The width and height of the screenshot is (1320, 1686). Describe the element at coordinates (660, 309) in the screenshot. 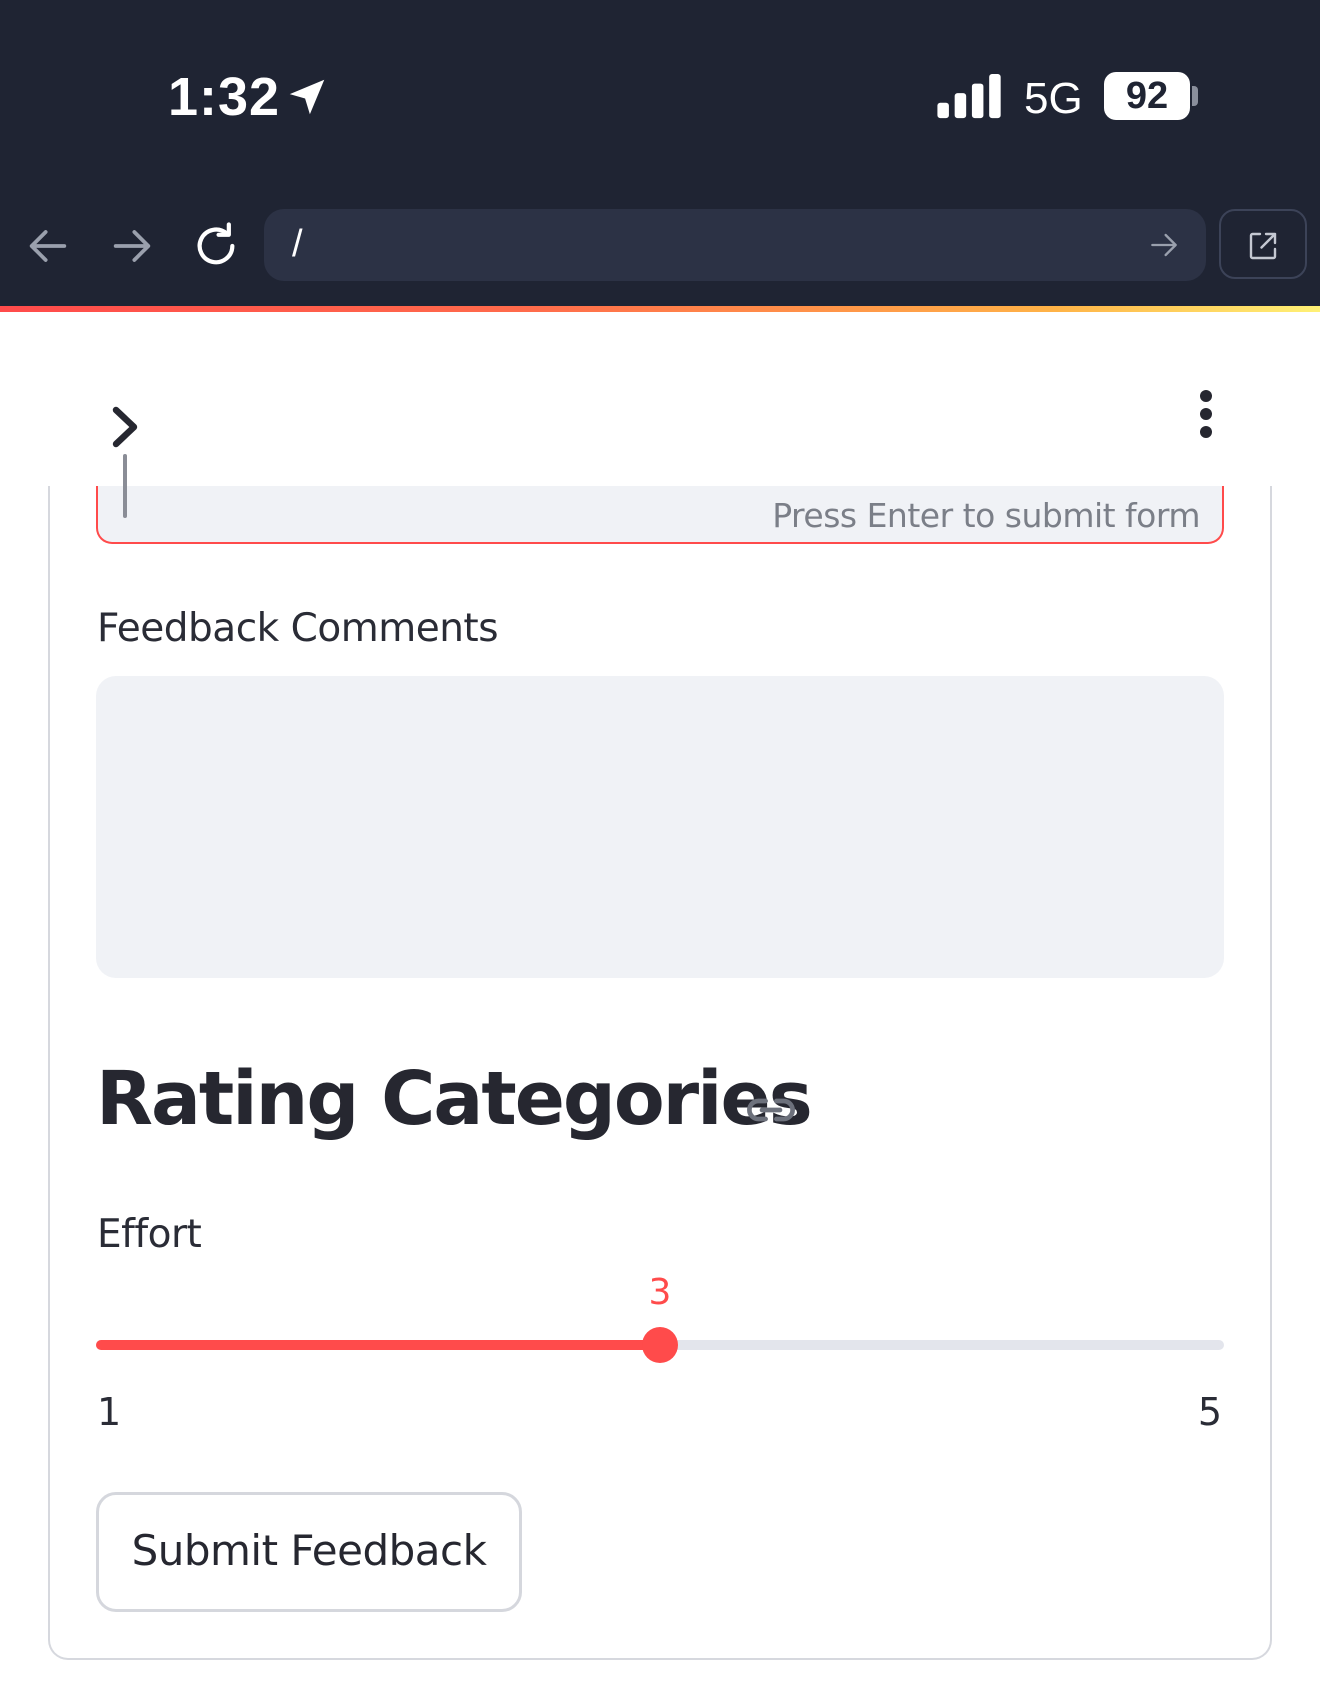

I see `header-decoration-bar` at that location.